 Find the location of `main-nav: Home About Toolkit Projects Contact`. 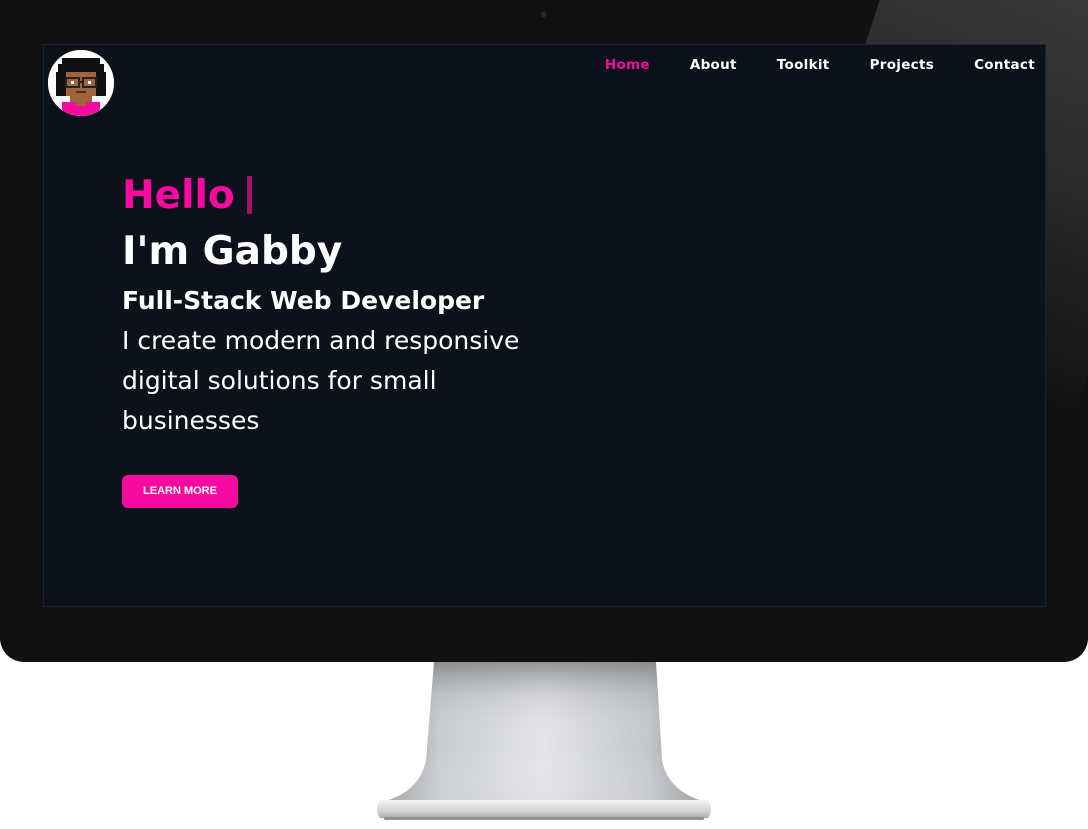

main-nav: Home About Toolkit Projects Contact is located at coordinates (800, 65).